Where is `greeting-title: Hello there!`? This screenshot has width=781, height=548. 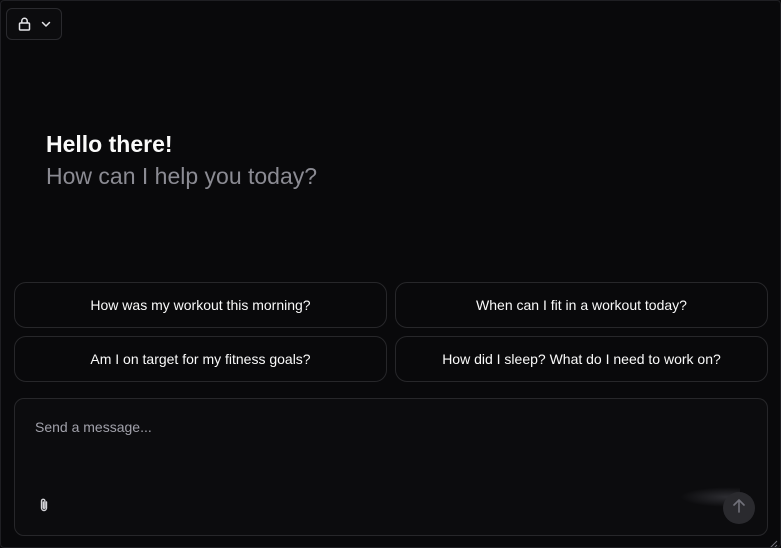
greeting-title: Hello there! is located at coordinates (109, 144).